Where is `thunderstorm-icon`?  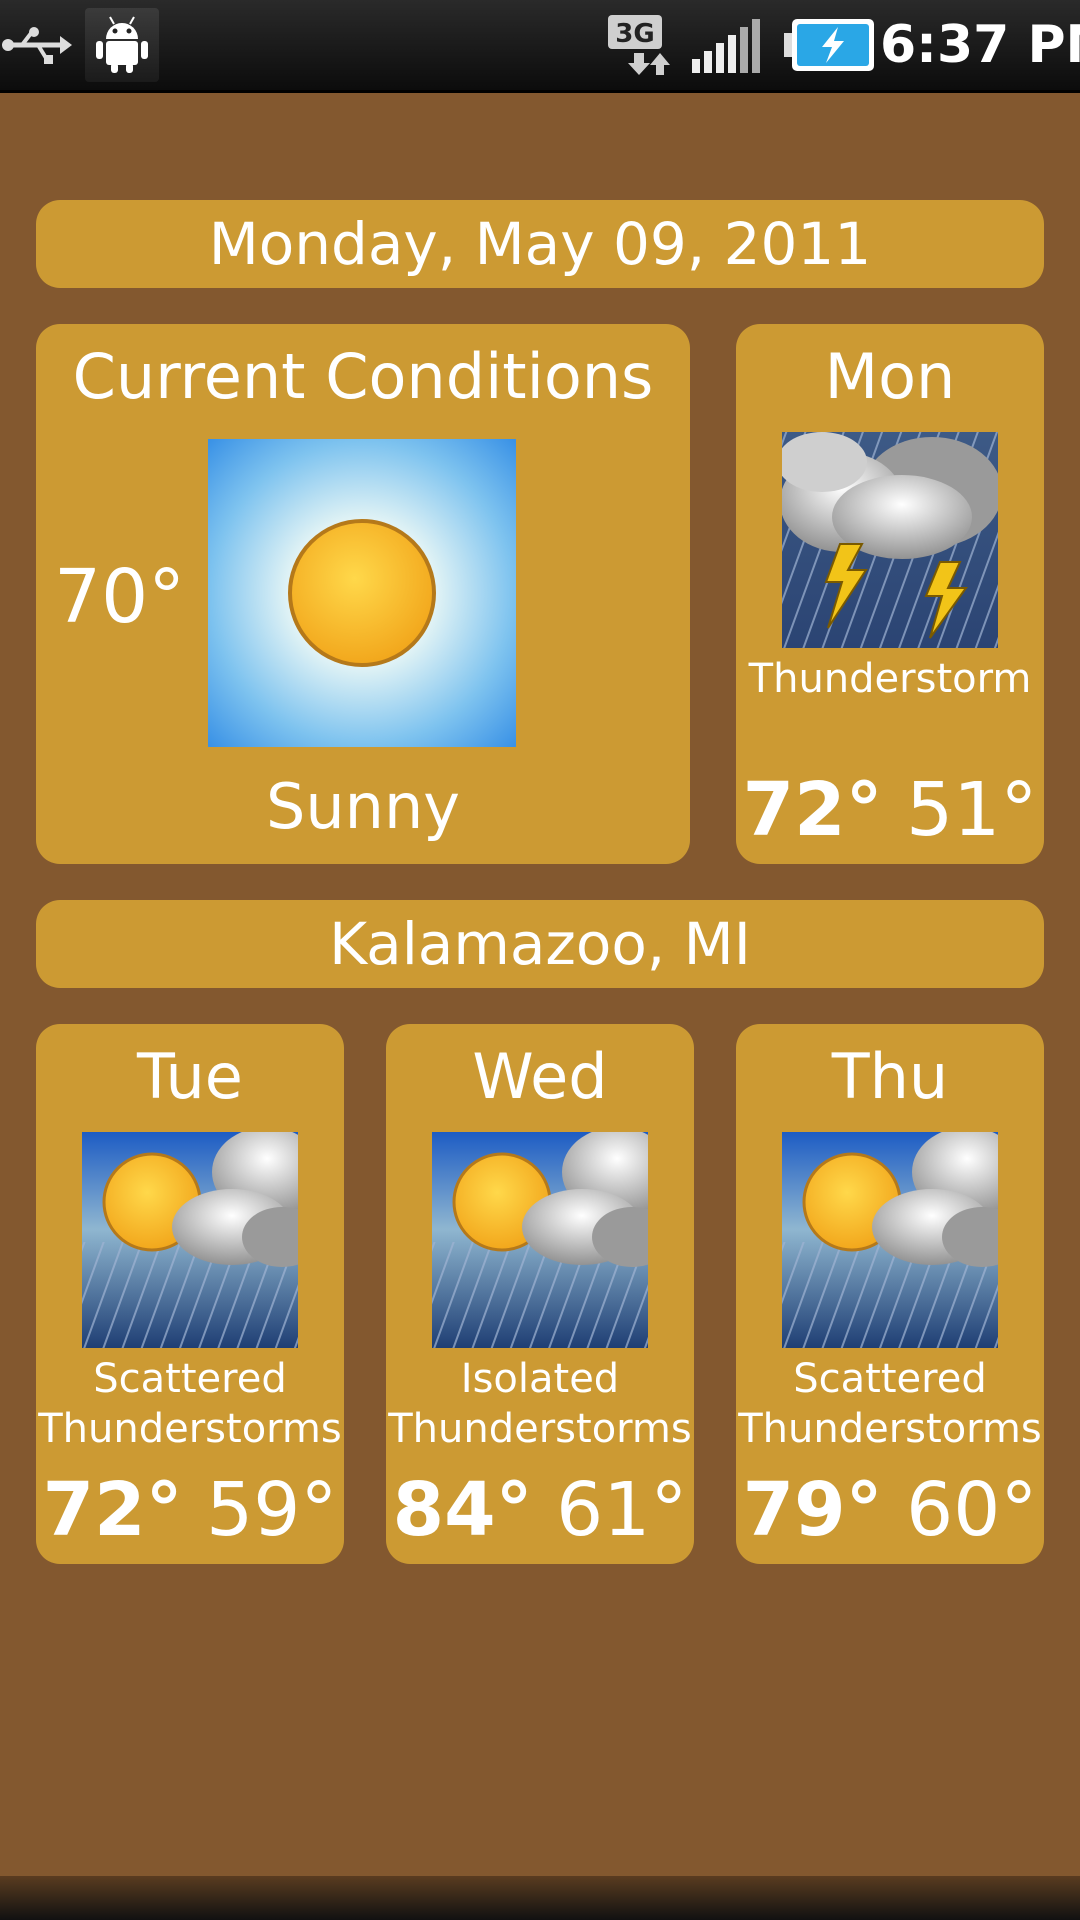 thunderstorm-icon is located at coordinates (889, 540).